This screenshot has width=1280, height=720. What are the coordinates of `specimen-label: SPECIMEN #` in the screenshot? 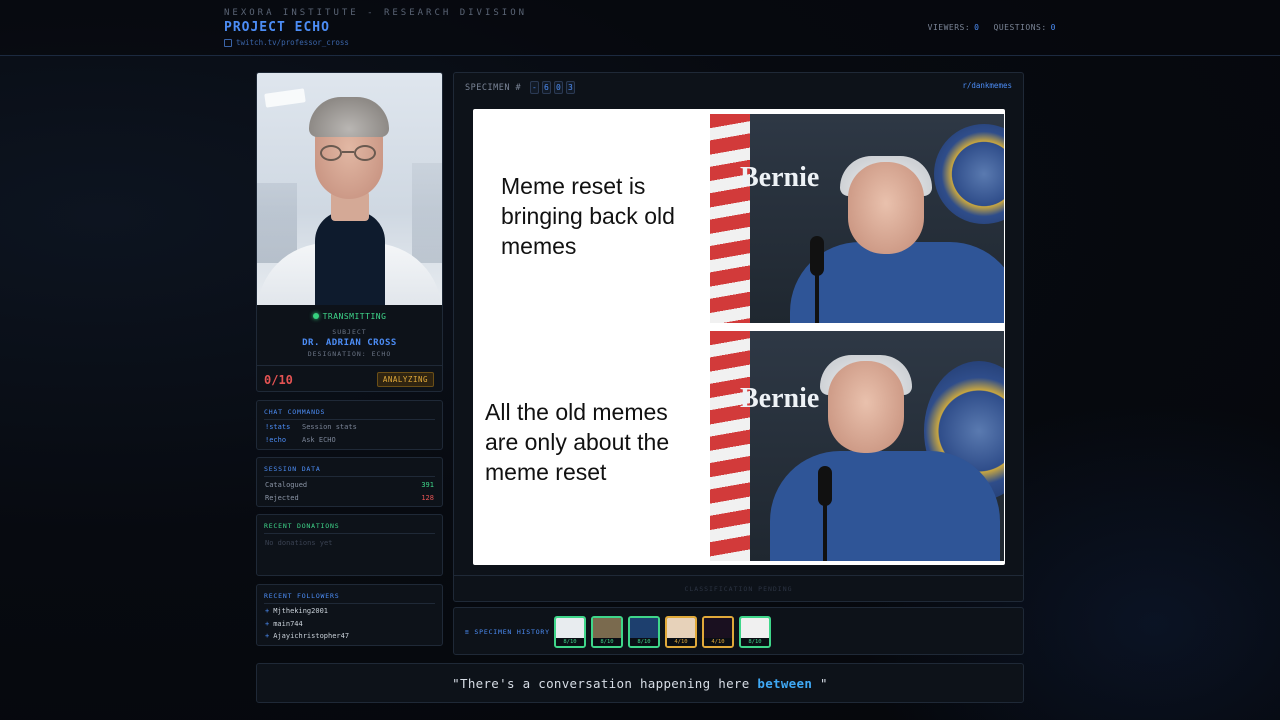 It's located at (493, 87).